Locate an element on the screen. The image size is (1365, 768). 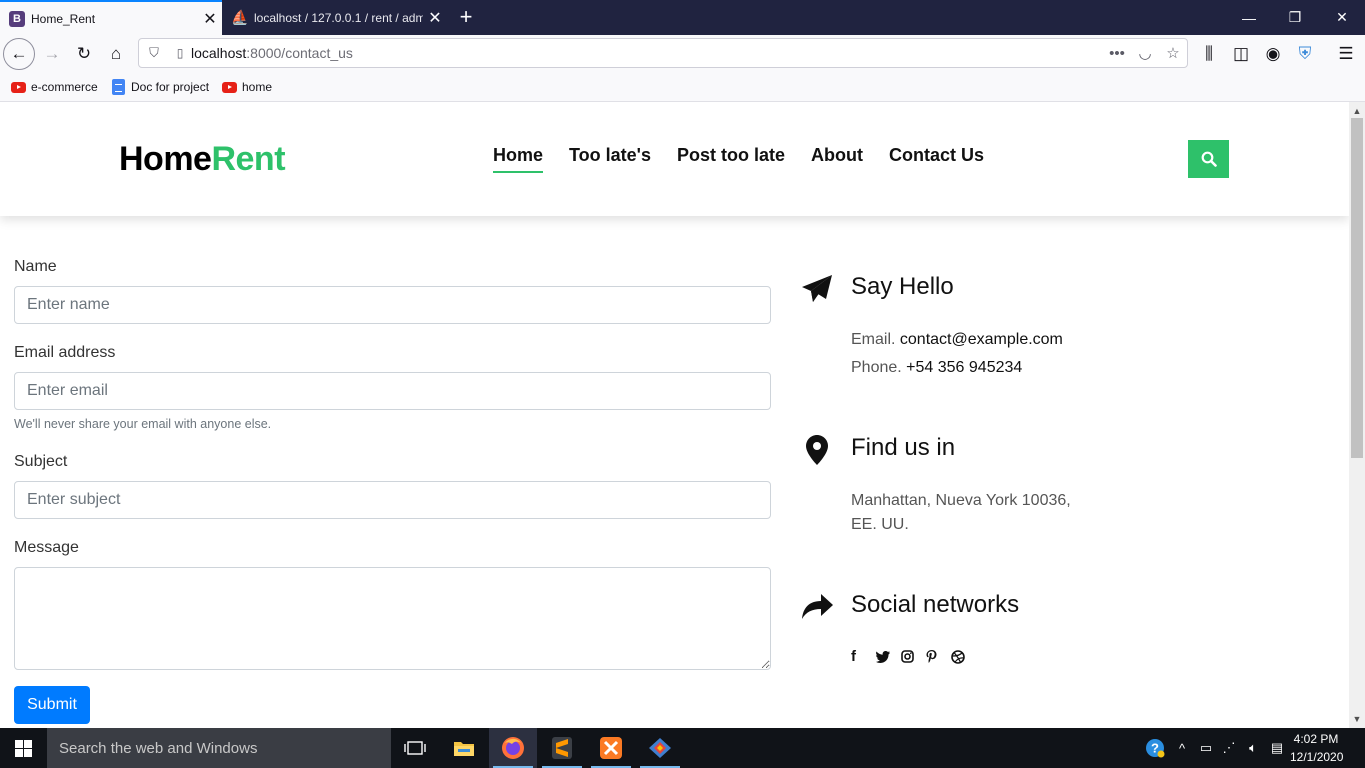
phone-line: Phone. +54 356 945234 is located at coordinates (936, 368).